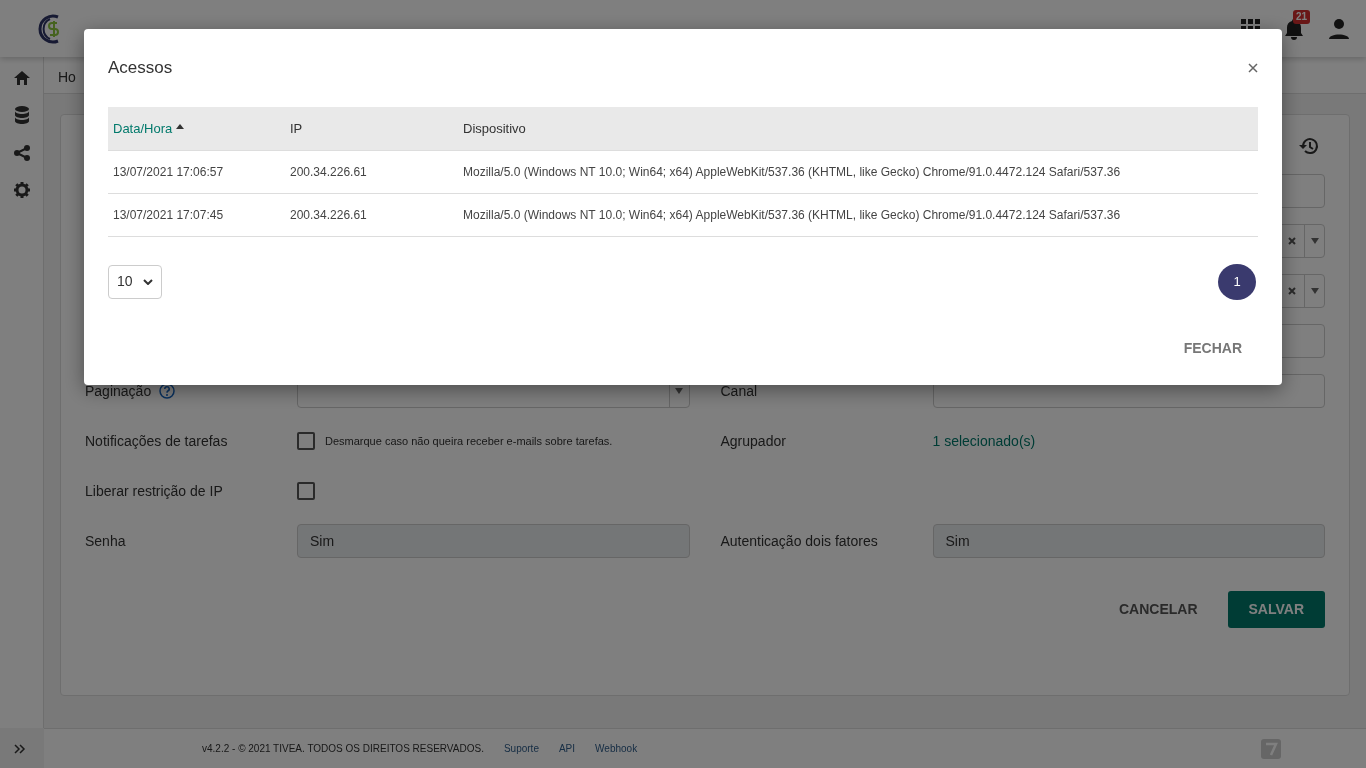  Describe the element at coordinates (343, 749) in the screenshot. I see `copyright-text: v4.2.2 - © 2021 TIVEA. TODOS OS DIREITOS RESERVADOS.` at that location.